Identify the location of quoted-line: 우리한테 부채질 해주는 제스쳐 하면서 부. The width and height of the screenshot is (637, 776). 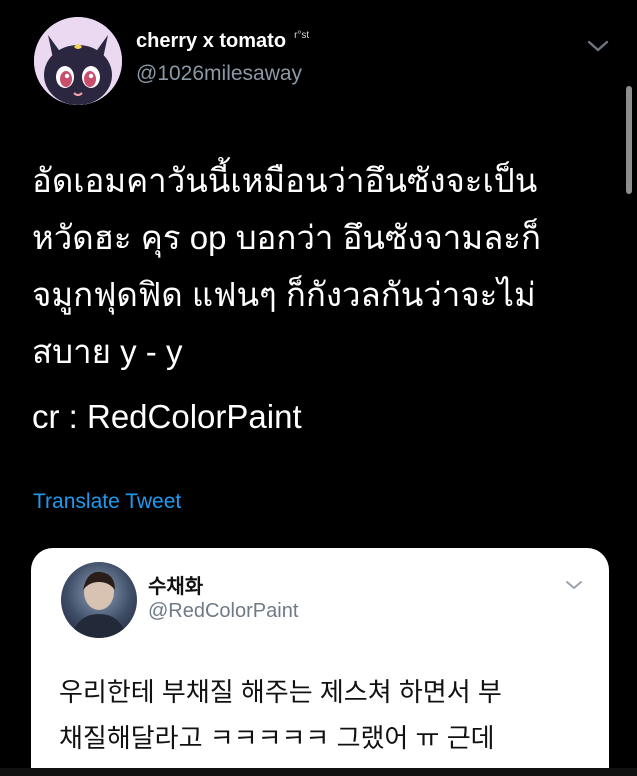
(280, 692).